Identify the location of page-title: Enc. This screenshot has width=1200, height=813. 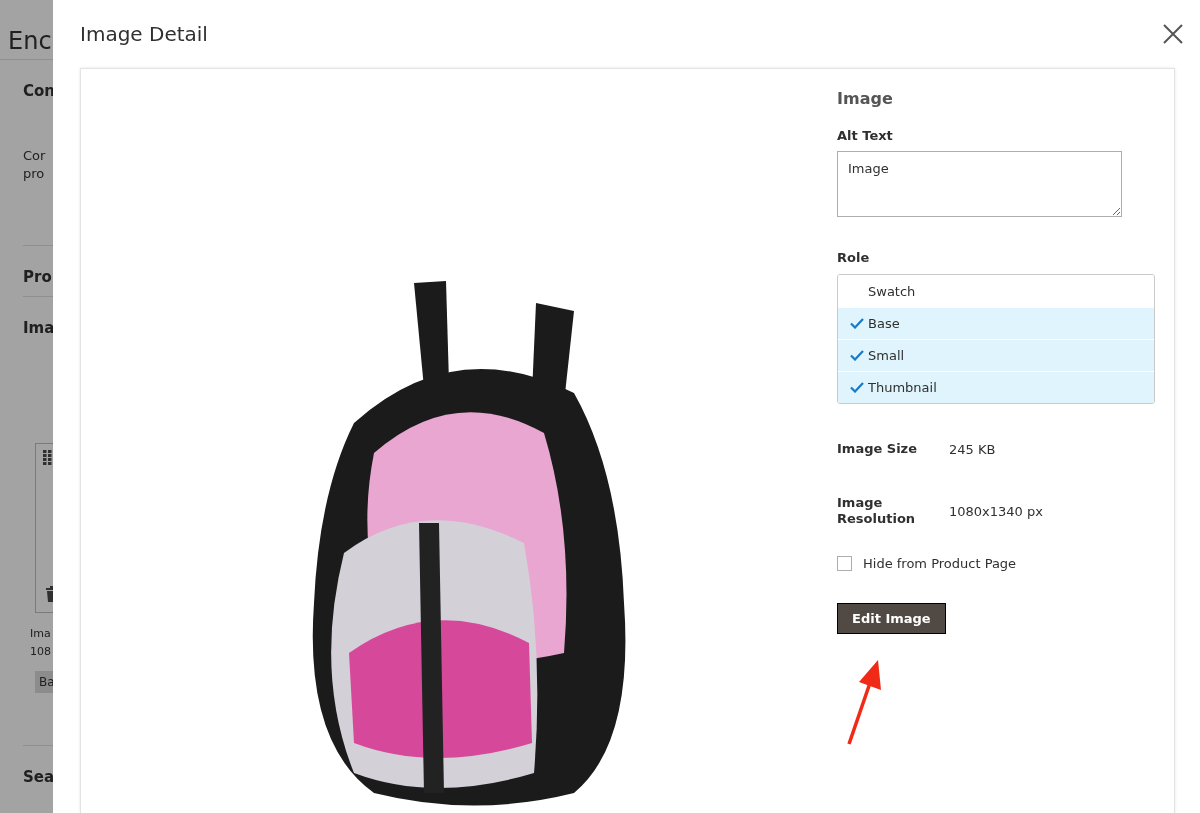
(30, 40).